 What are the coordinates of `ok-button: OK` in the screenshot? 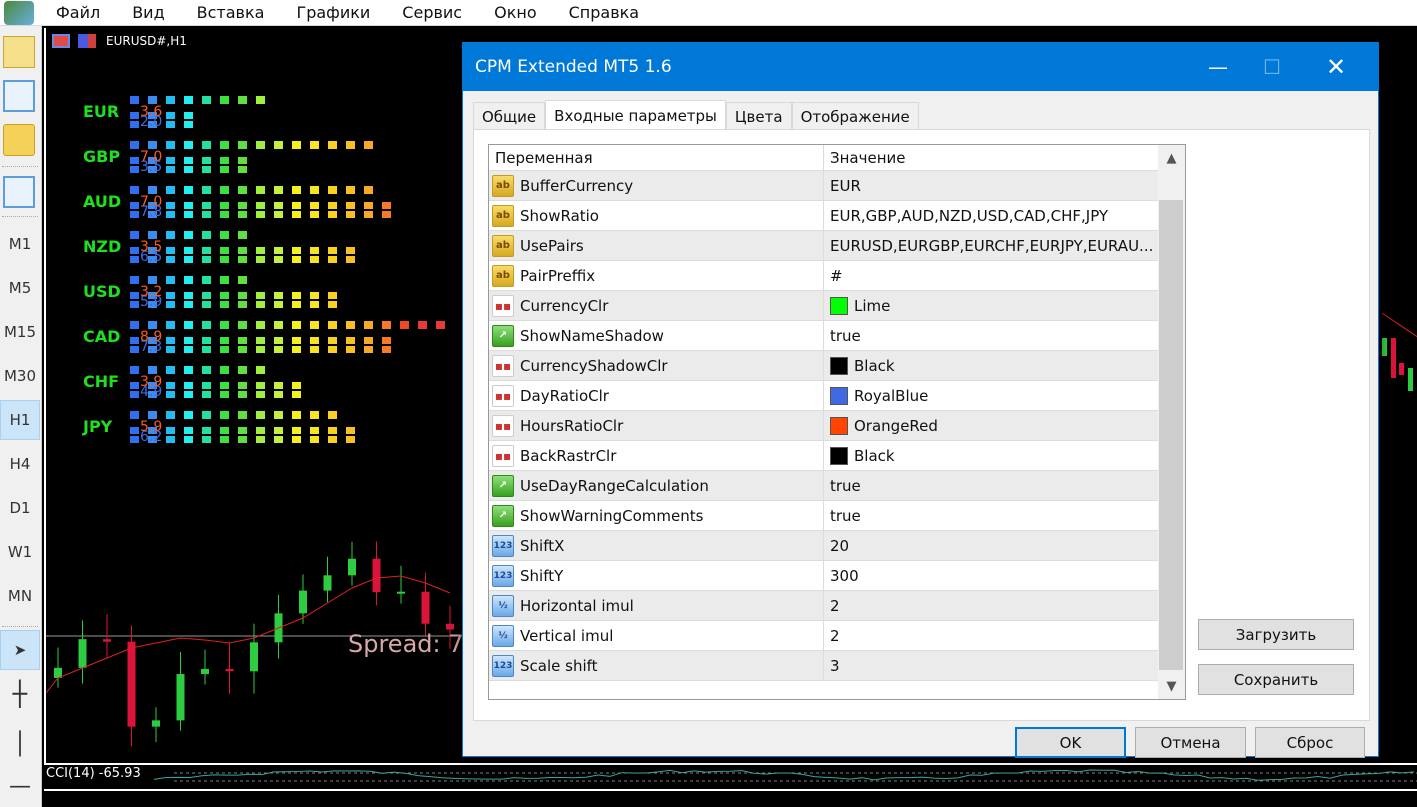 It's located at (1070, 742).